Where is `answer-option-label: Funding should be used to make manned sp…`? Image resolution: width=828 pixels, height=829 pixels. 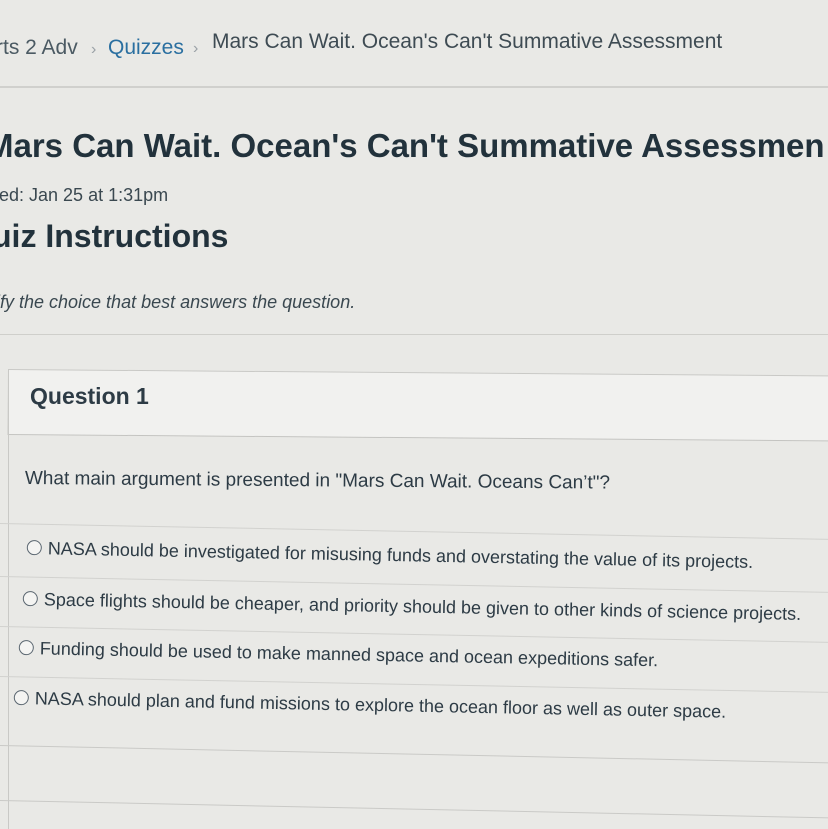 answer-option-label: Funding should be used to make manned sp… is located at coordinates (349, 654).